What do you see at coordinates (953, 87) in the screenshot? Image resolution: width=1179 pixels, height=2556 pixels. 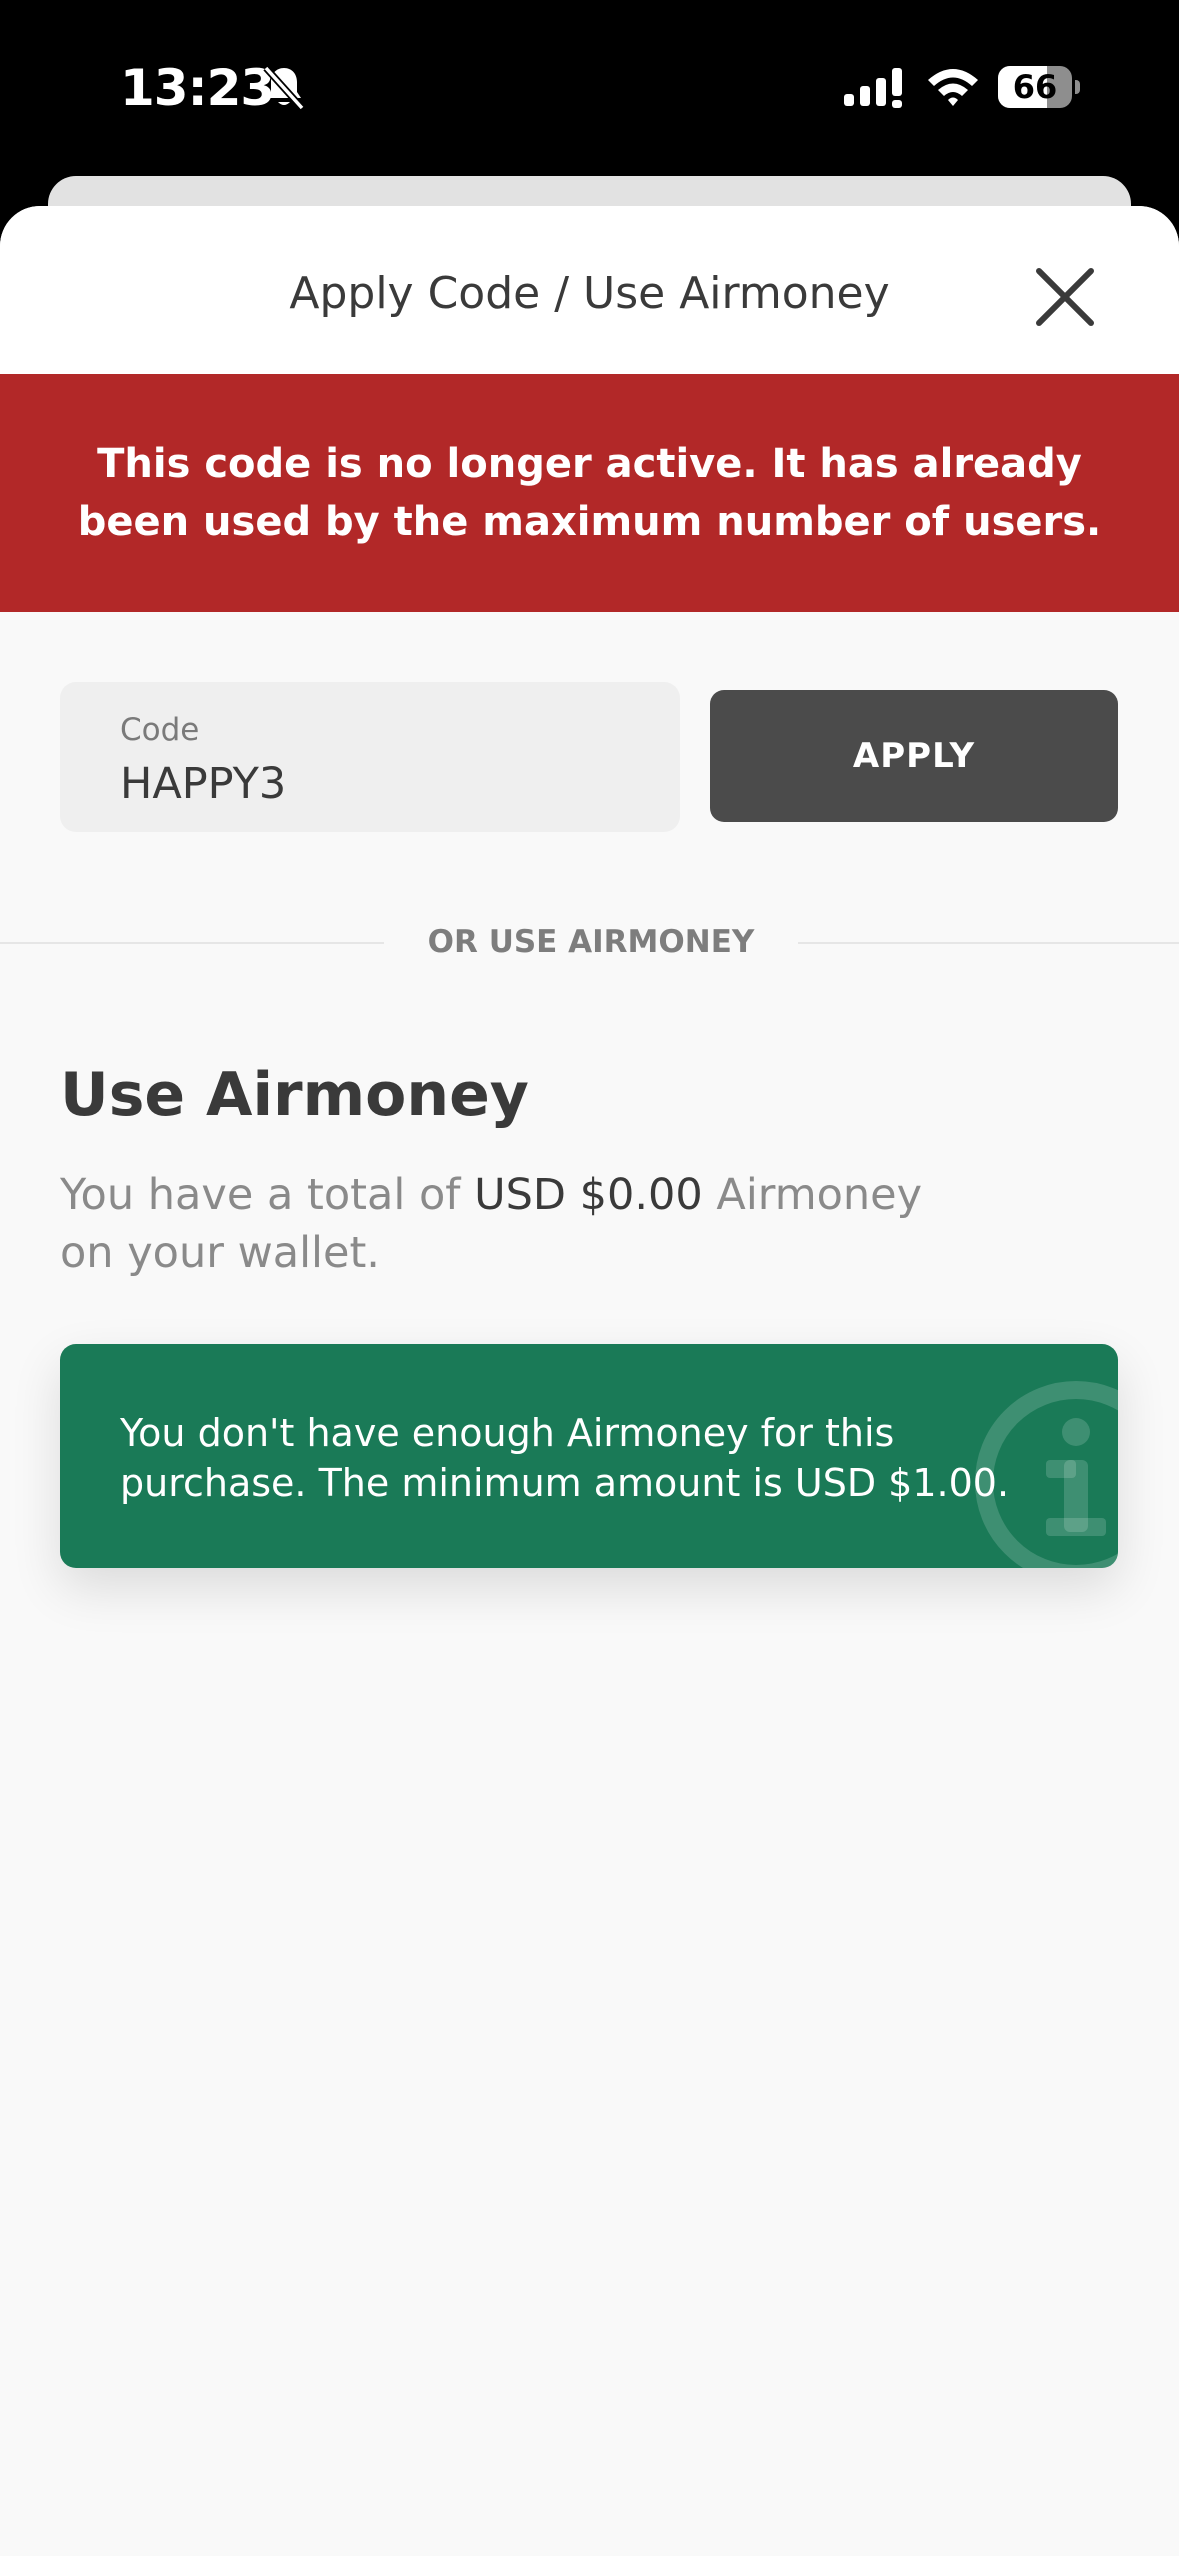 I see `wifi-icon` at bounding box center [953, 87].